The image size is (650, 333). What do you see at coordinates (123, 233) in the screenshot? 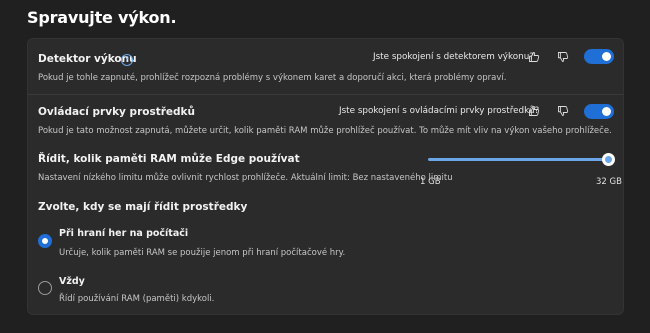
I see `radio-gaming-label: Při hraní her na počítači` at bounding box center [123, 233].